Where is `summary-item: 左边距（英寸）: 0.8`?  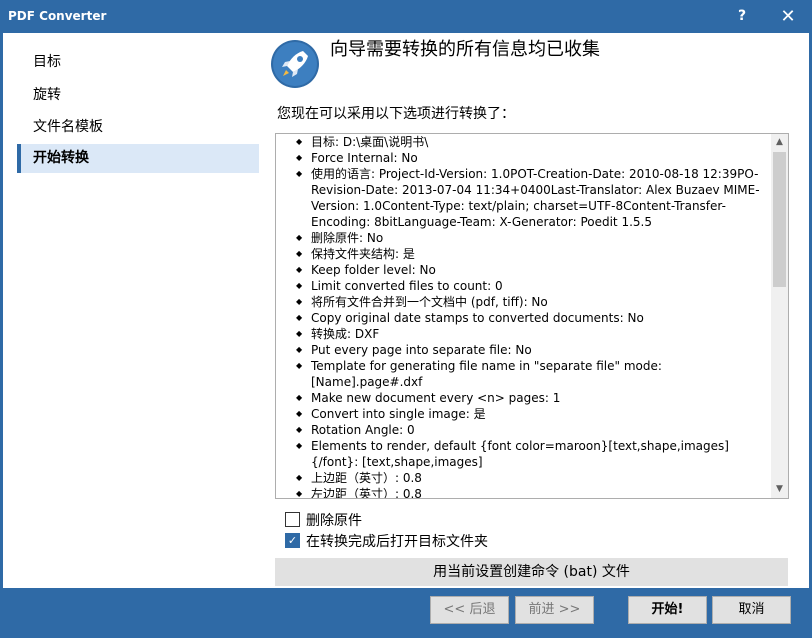 summary-item: 左边距（英寸）: 0.8 is located at coordinates (527, 492).